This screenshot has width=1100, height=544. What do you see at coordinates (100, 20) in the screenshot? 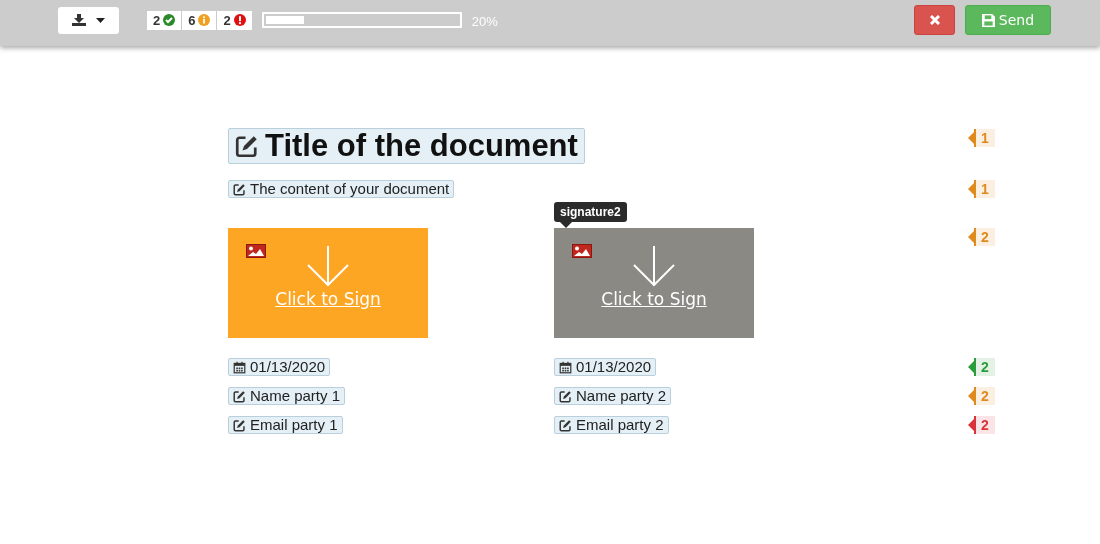
I see `caret-icon` at bounding box center [100, 20].